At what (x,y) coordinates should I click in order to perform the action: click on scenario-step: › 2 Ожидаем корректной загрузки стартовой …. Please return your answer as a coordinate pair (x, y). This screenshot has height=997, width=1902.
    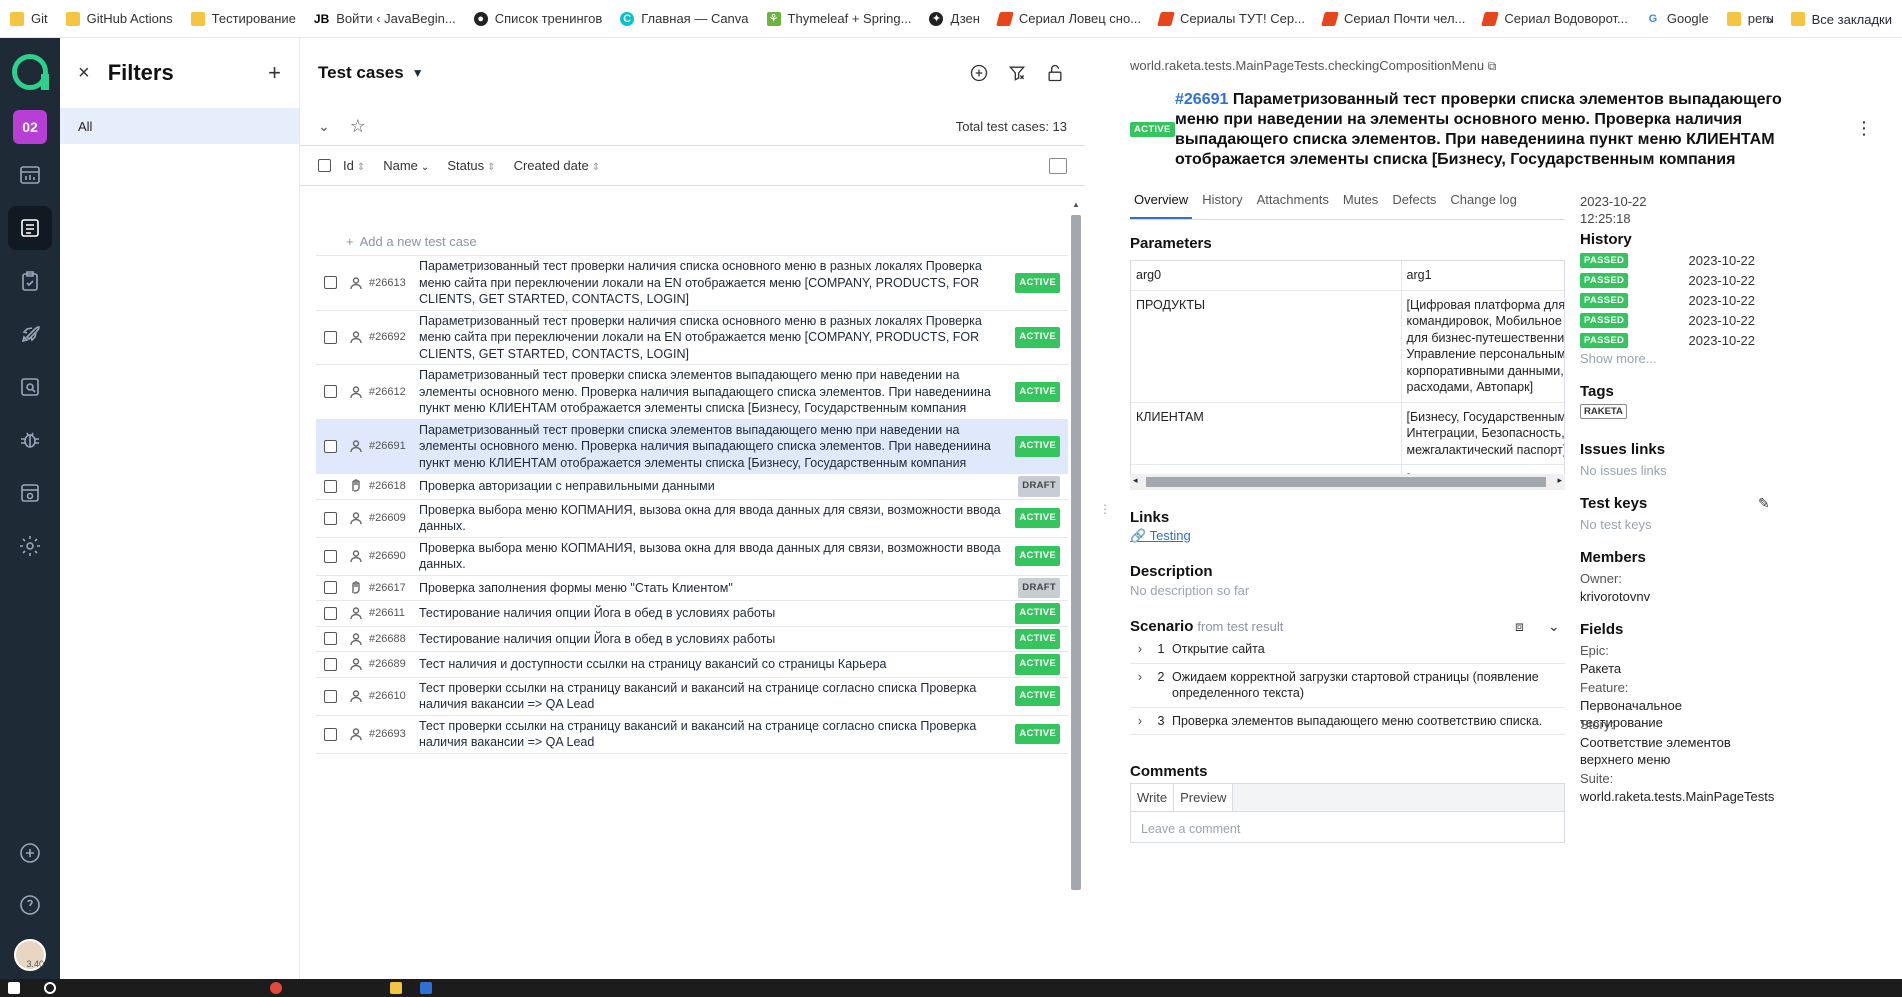
    Looking at the image, I should click on (1347, 686).